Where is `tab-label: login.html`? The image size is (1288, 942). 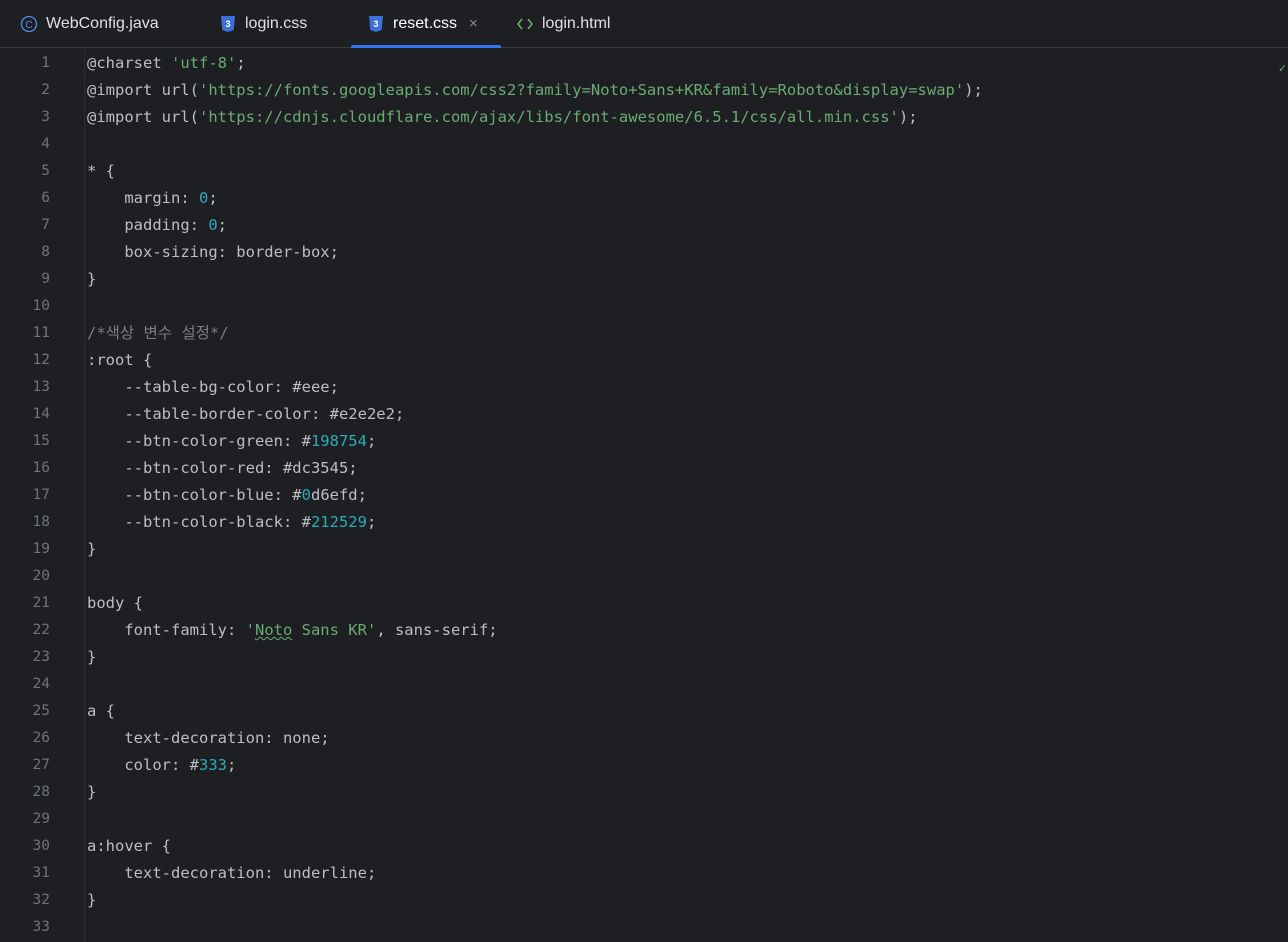
tab-label: login.html is located at coordinates (576, 23).